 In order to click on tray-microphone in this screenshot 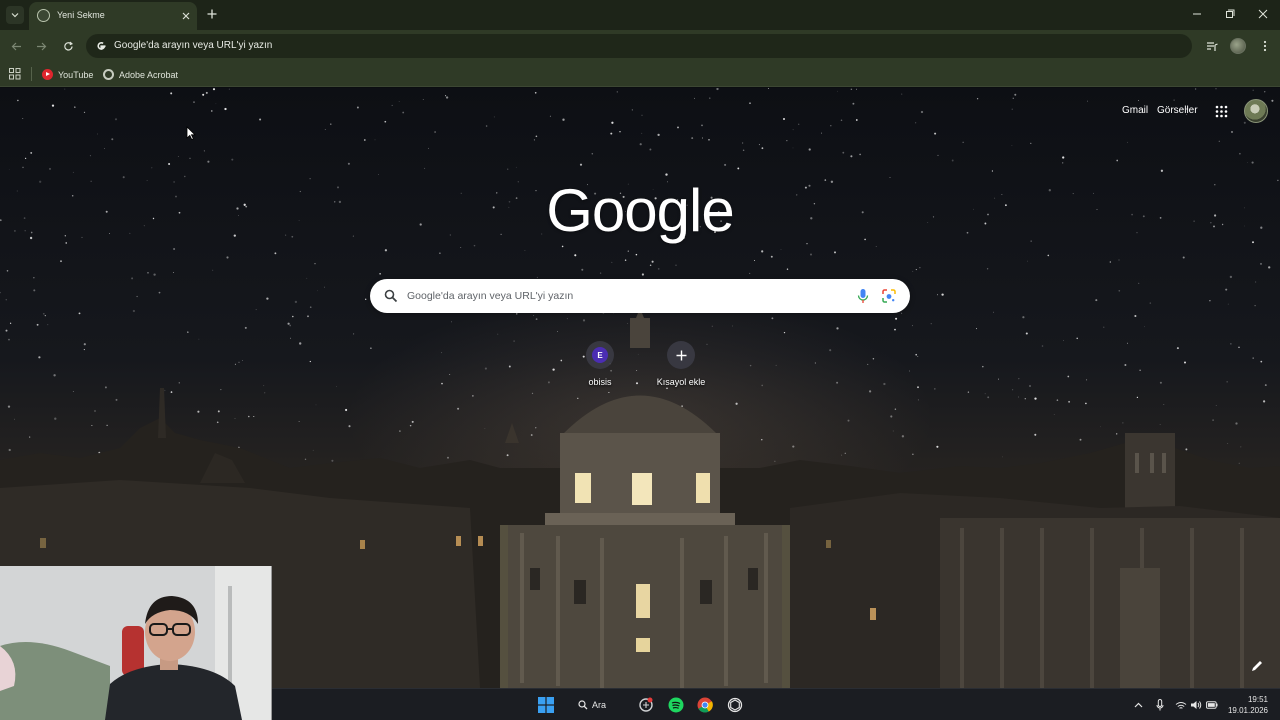, I will do `click(1160, 705)`.